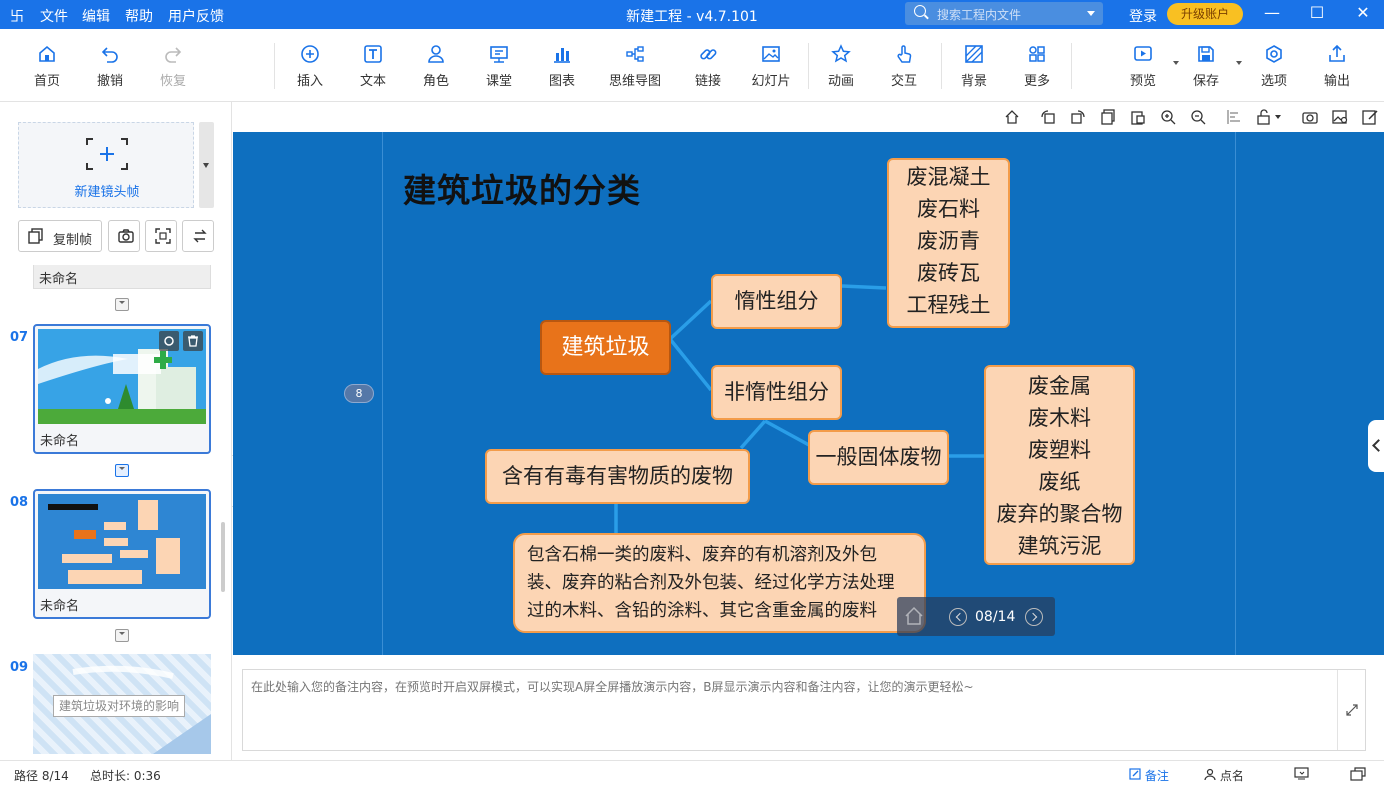  What do you see at coordinates (173, 66) in the screenshot?
I see `redo-button: 恢复` at bounding box center [173, 66].